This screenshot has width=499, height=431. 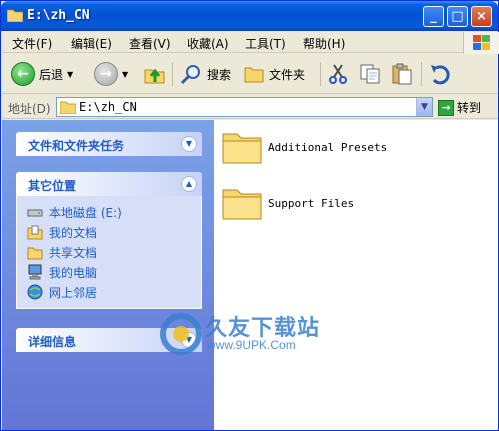 What do you see at coordinates (51, 74) in the screenshot?
I see `back-label: 后退` at bounding box center [51, 74].